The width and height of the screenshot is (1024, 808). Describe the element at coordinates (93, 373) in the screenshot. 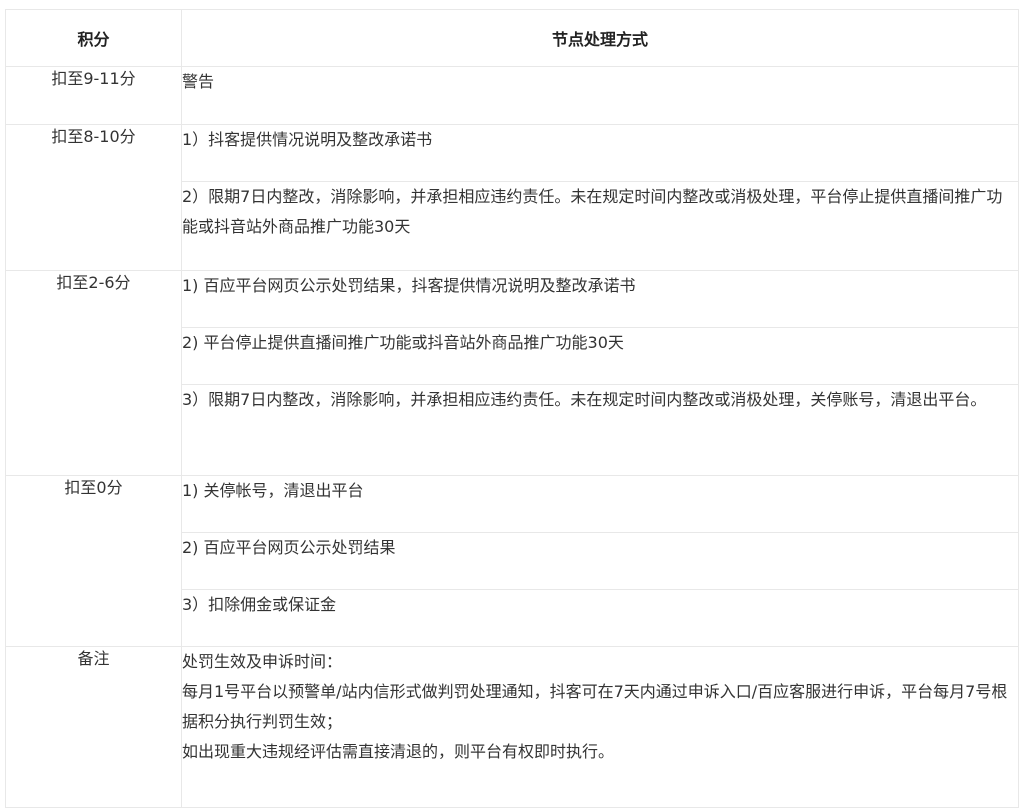

I see `score-cell: 扣至2-6分` at that location.